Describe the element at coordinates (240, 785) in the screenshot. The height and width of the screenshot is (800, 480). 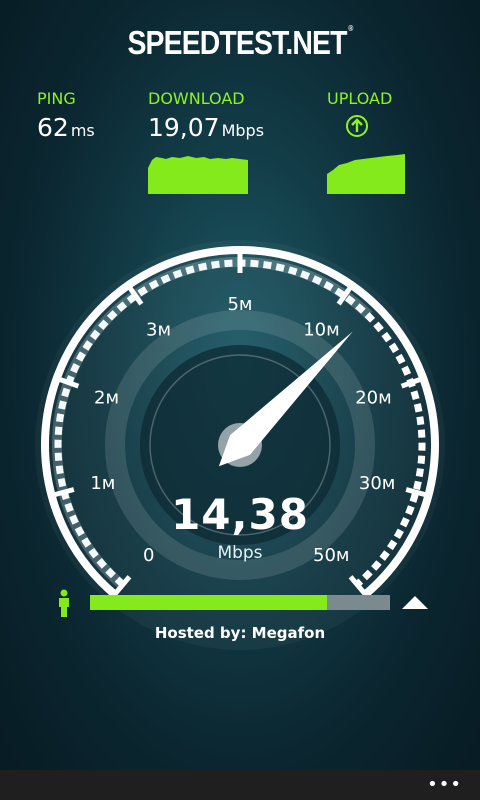
I see `app-bar: •••` at that location.